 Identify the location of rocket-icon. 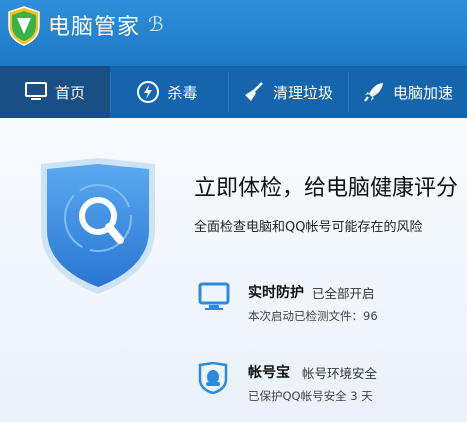
(374, 92).